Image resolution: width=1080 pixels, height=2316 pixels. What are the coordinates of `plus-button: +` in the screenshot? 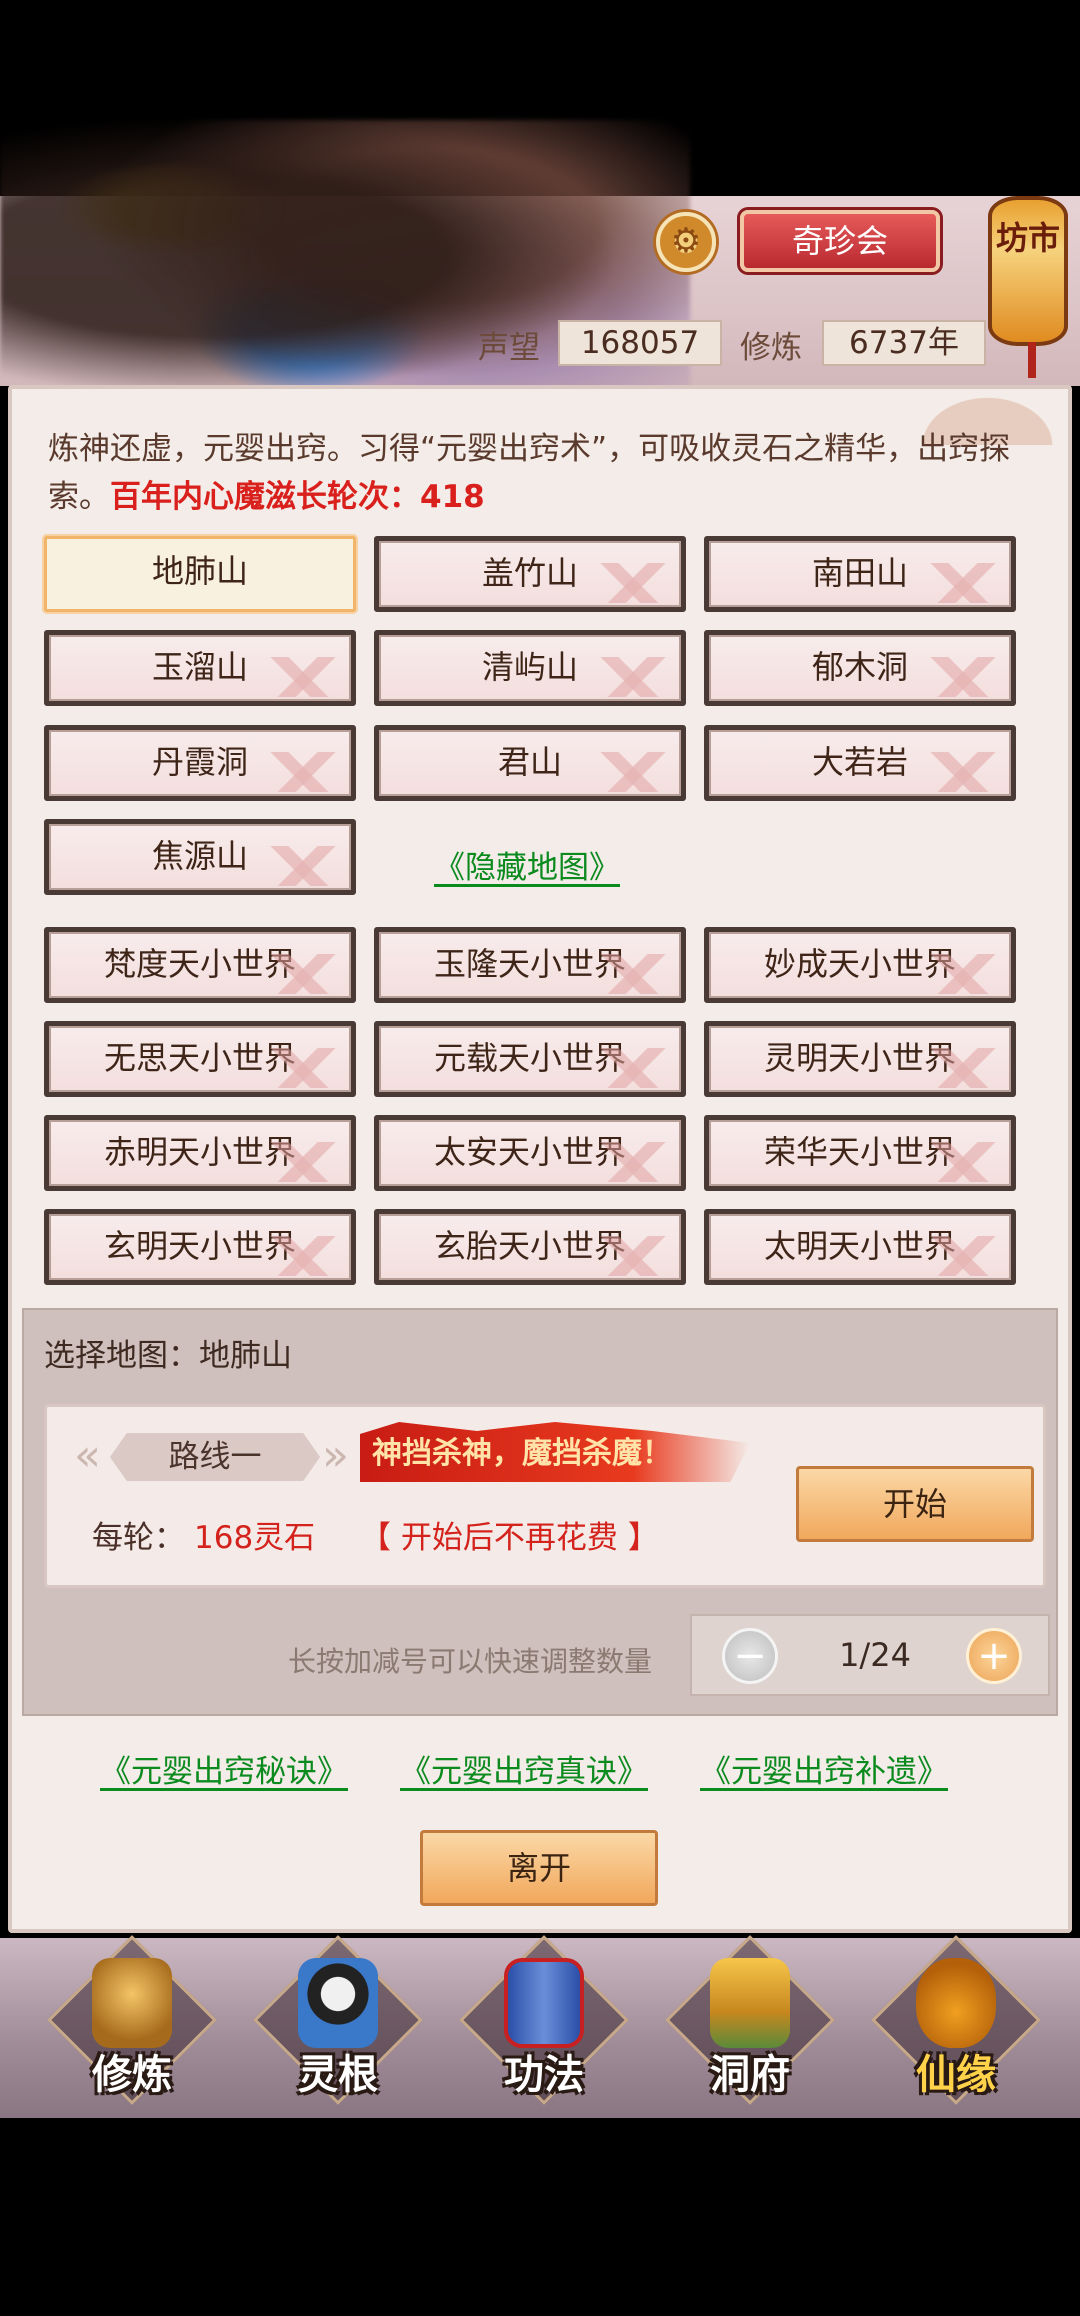 It's located at (994, 1656).